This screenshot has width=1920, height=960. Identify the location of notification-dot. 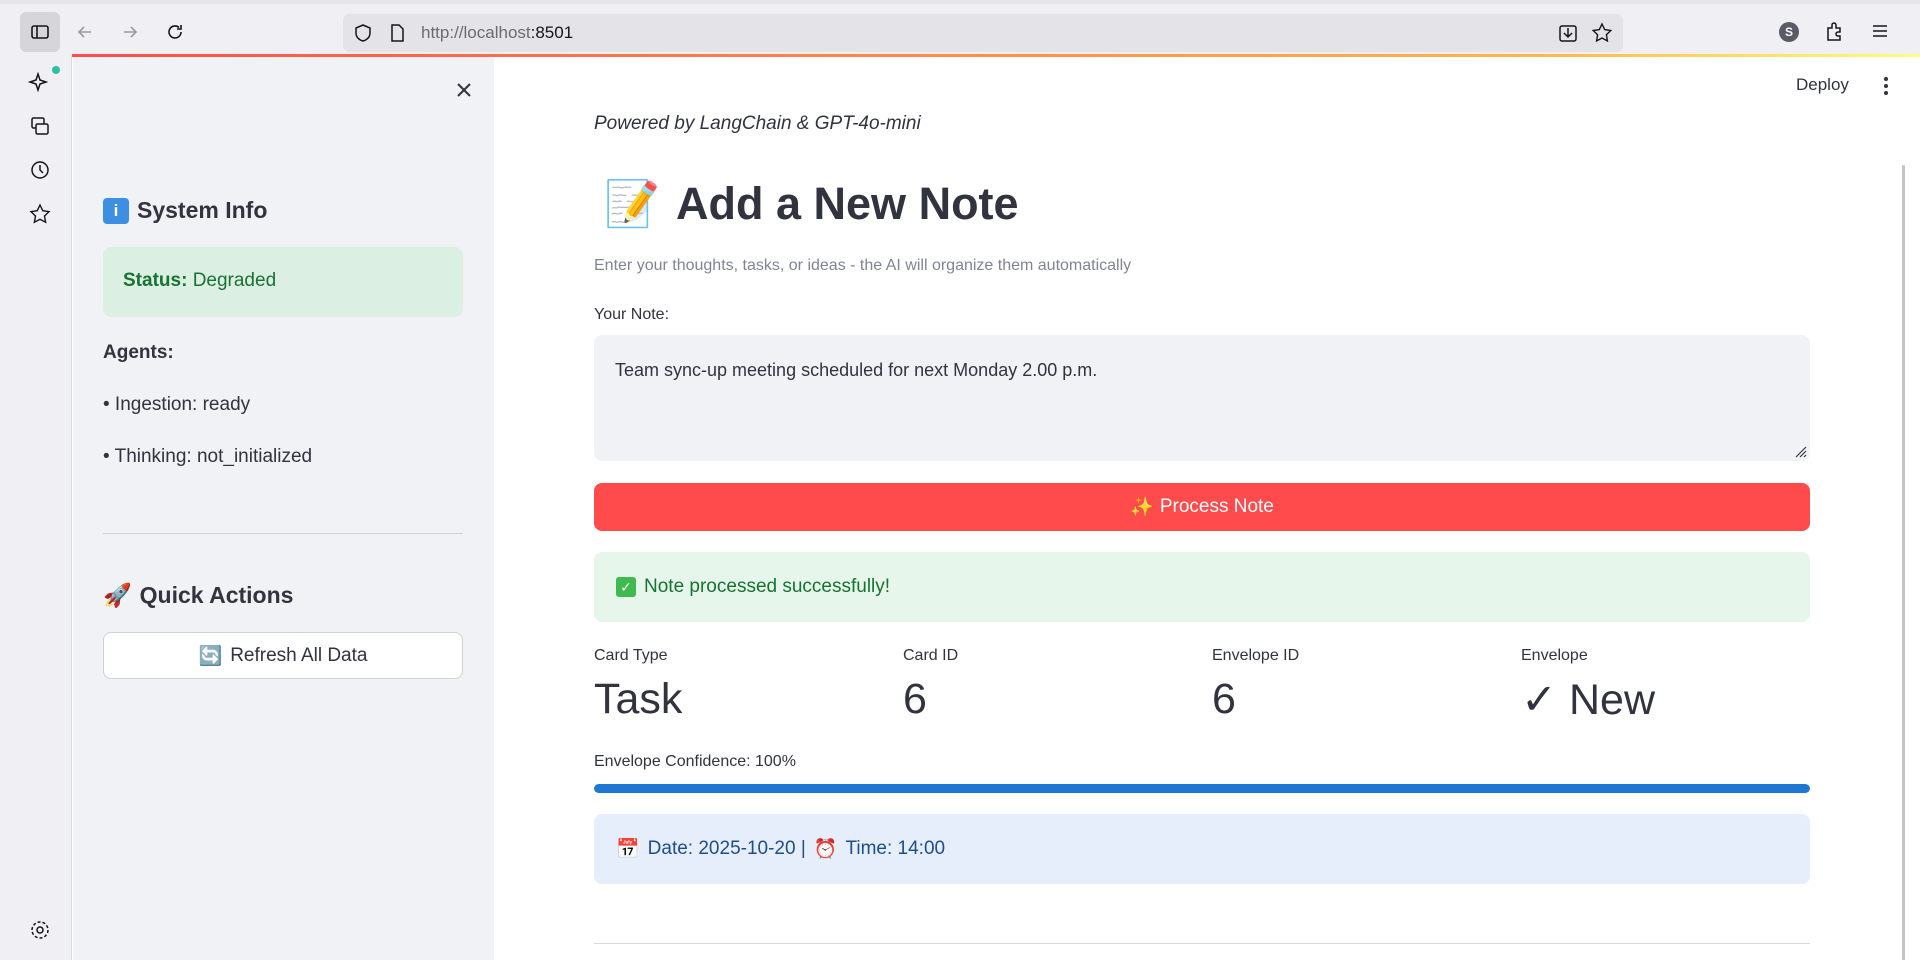
(56, 70).